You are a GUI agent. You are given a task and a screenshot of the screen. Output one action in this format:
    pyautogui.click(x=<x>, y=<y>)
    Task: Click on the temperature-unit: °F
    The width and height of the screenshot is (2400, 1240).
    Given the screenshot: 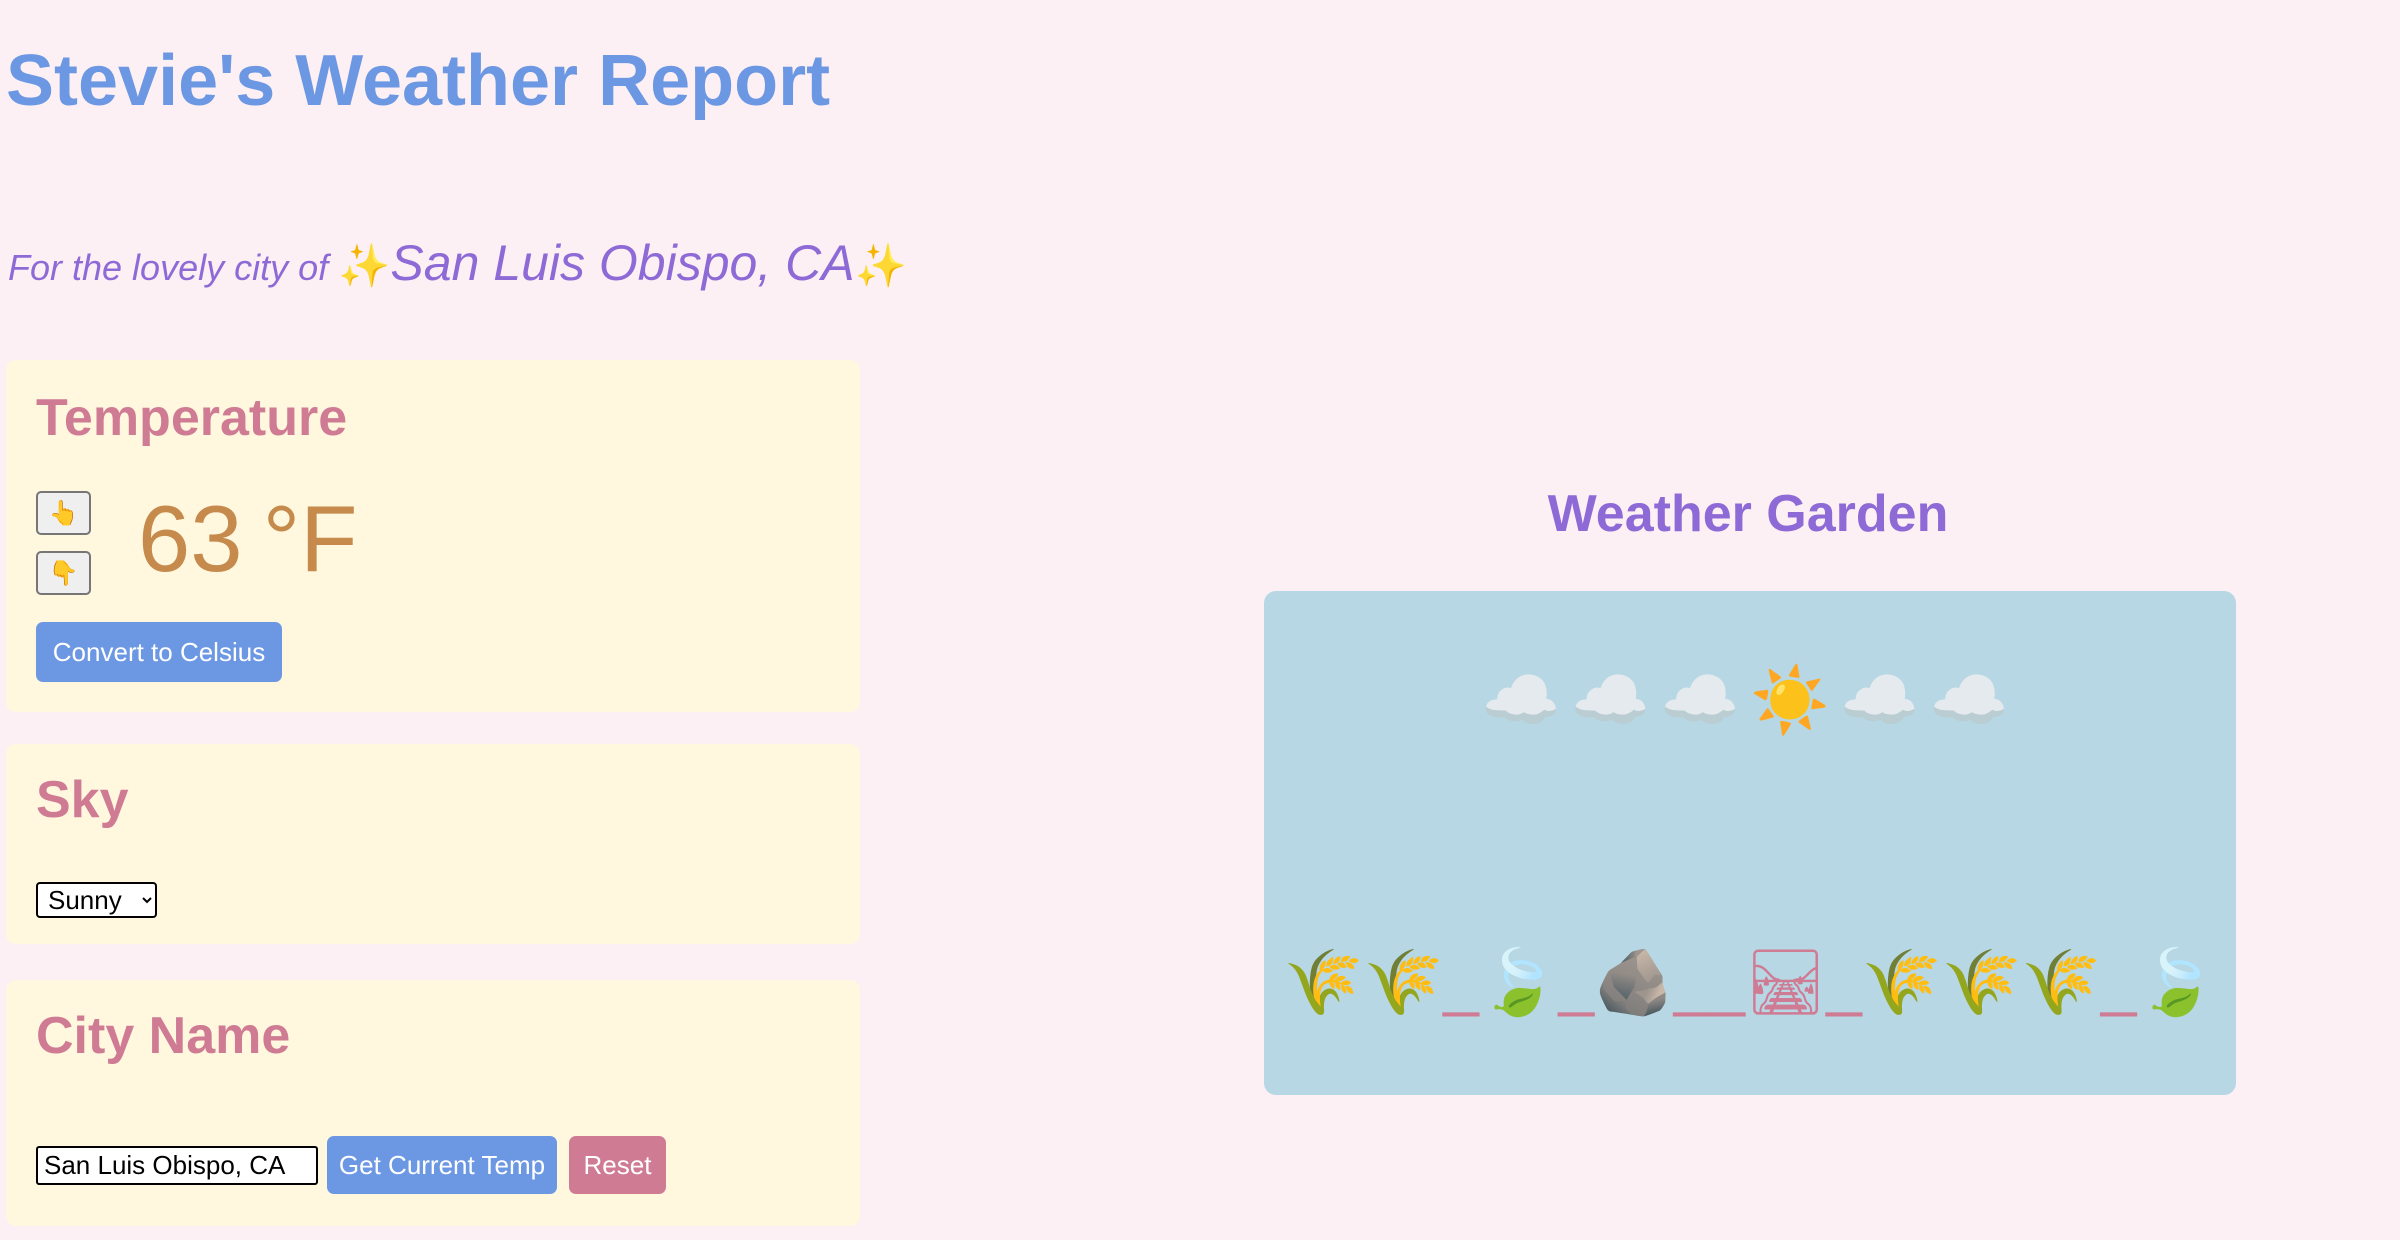 What is the action you would take?
    pyautogui.click(x=310, y=538)
    